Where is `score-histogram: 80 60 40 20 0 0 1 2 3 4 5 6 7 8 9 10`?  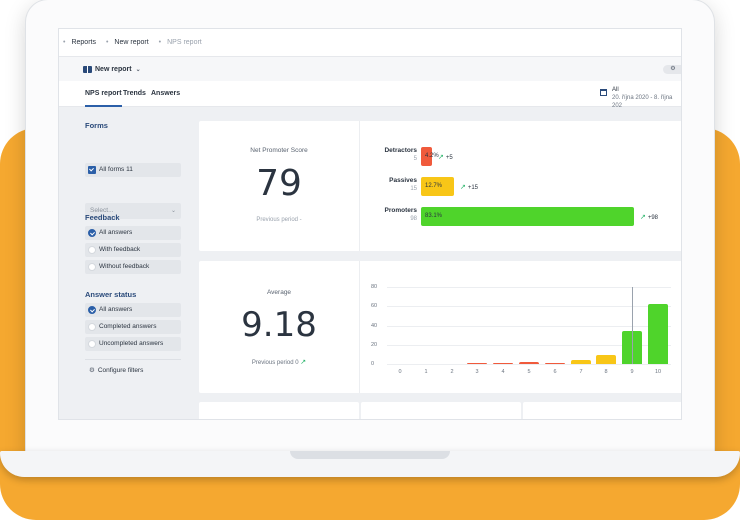
score-histogram: 80 60 40 20 0 0 1 2 3 4 5 6 7 8 9 10 is located at coordinates (520, 327).